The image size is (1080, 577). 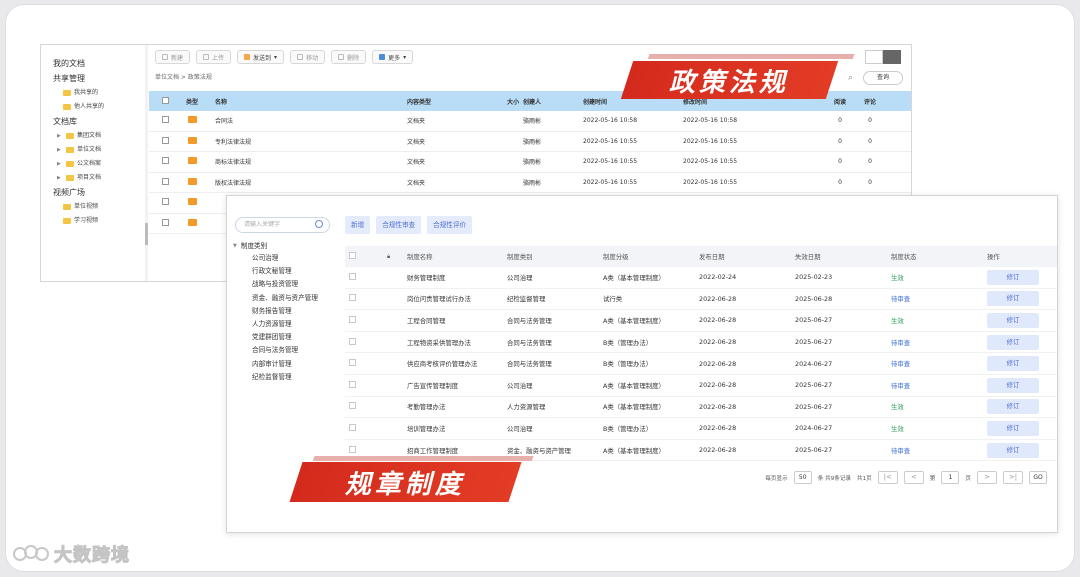 What do you see at coordinates (275, 324) in the screenshot?
I see `tree-item: 人力资源管理` at bounding box center [275, 324].